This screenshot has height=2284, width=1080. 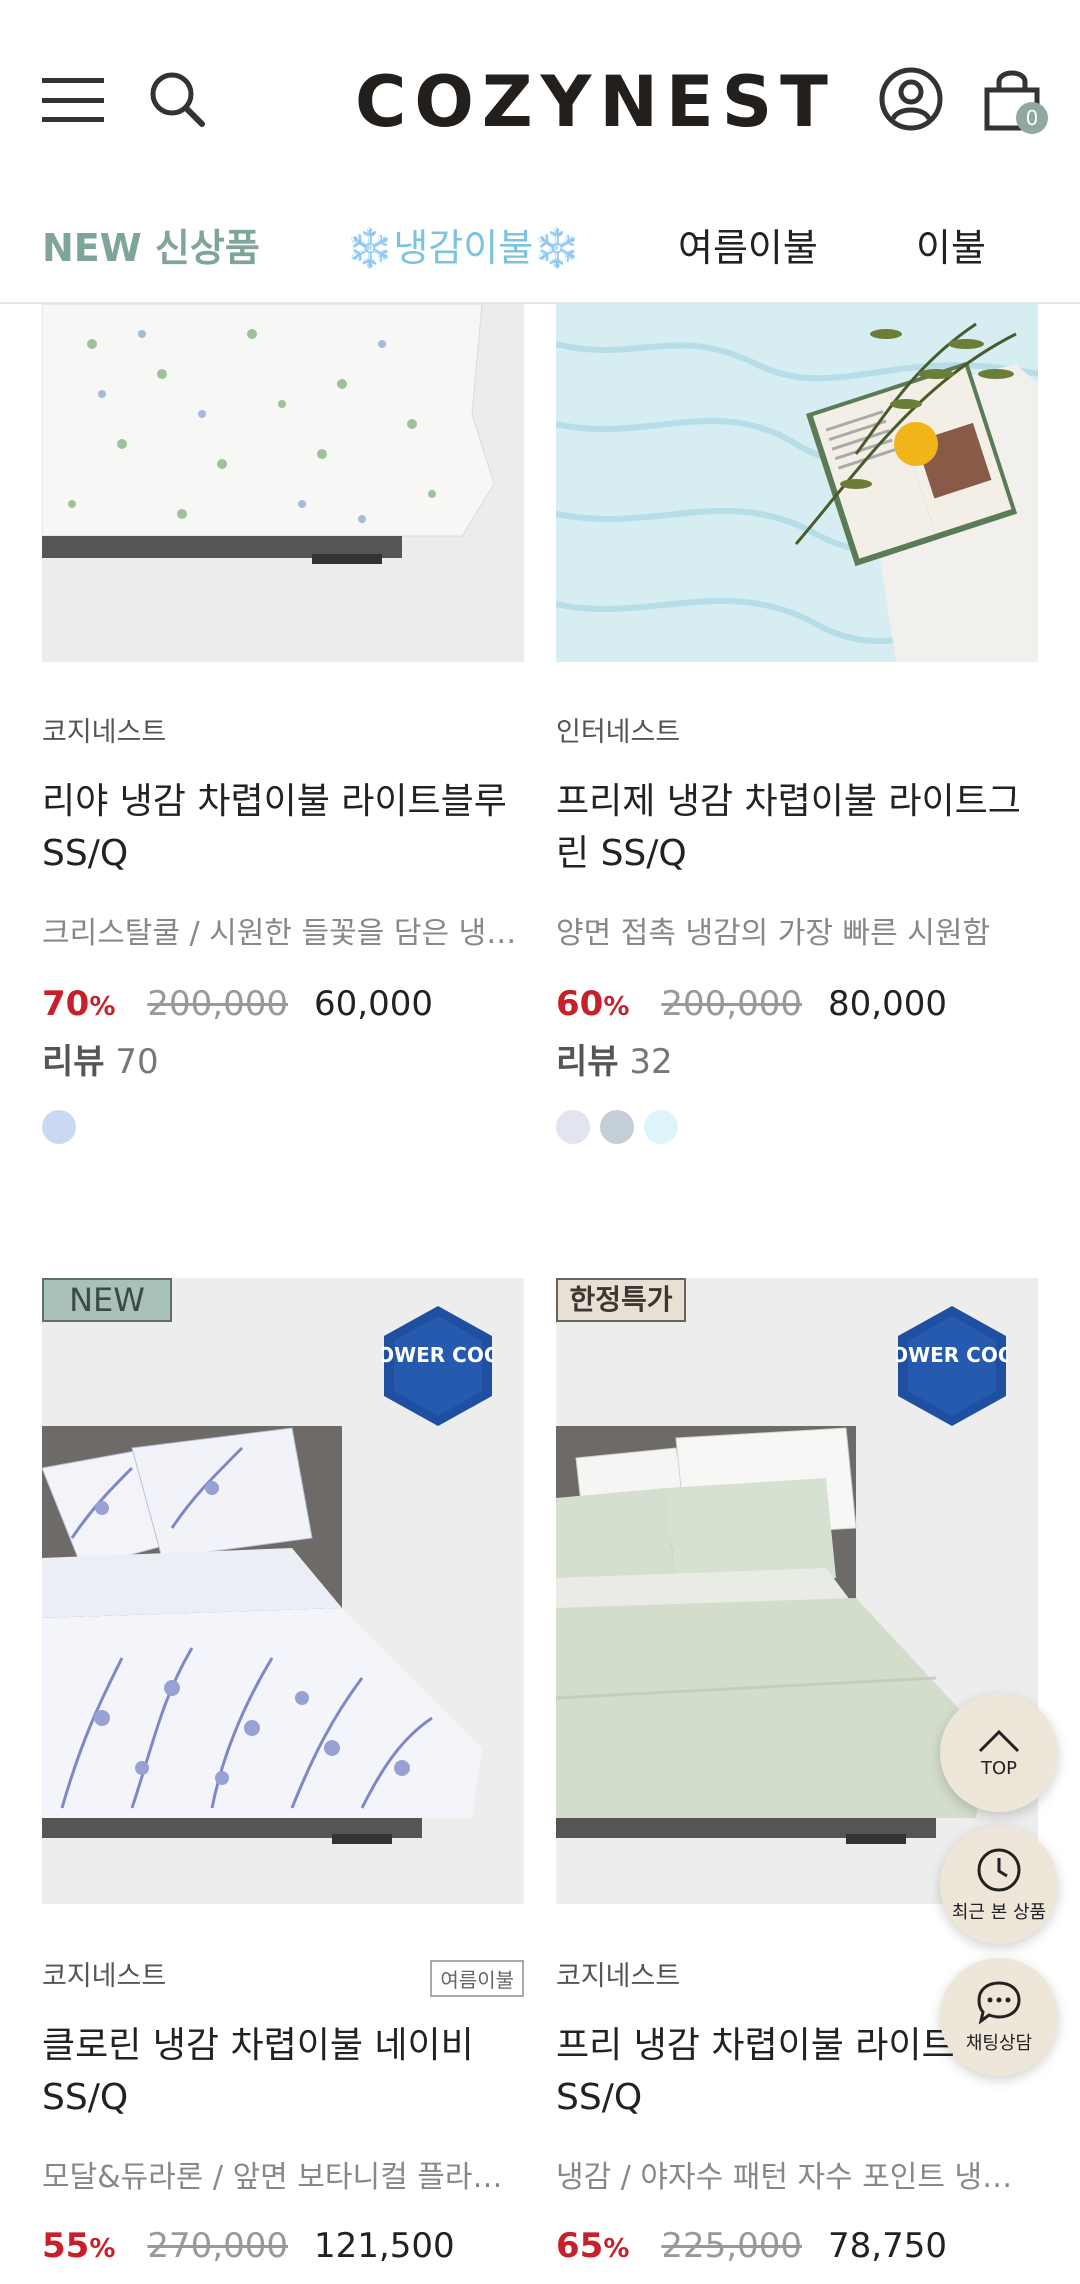 What do you see at coordinates (283, 1591) in the screenshot?
I see `product-image: NEW POWER COOL` at bounding box center [283, 1591].